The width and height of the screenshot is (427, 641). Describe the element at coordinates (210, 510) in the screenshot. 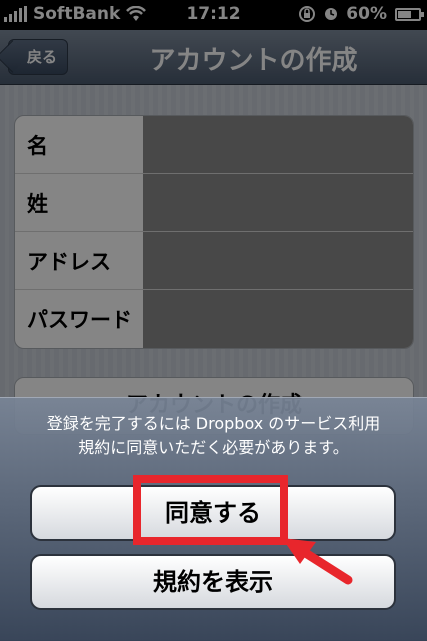

I see `annotation-highlight-box` at that location.